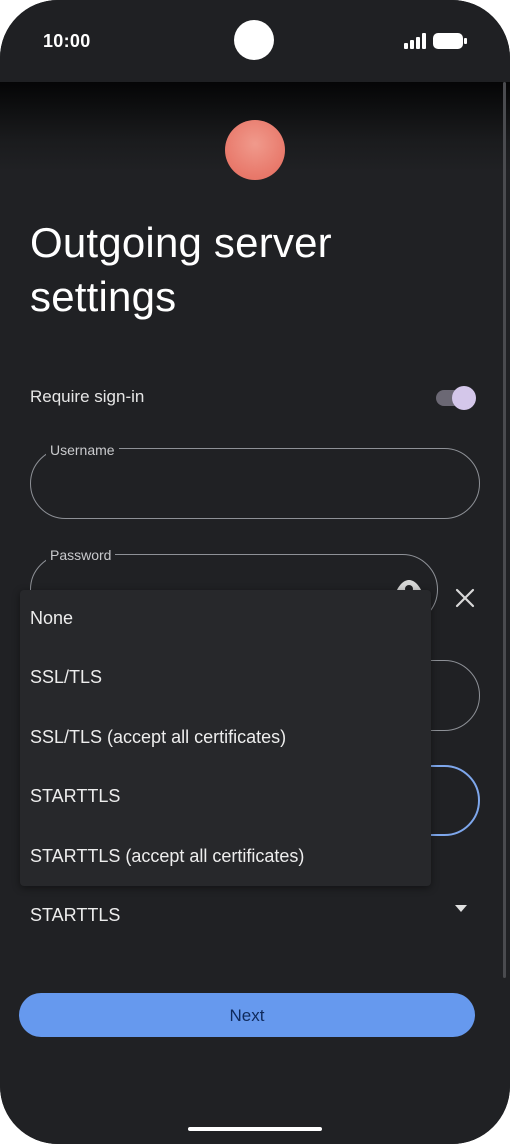 This screenshot has height=1144, width=510. I want to click on password-label: Password, so click(81, 555).